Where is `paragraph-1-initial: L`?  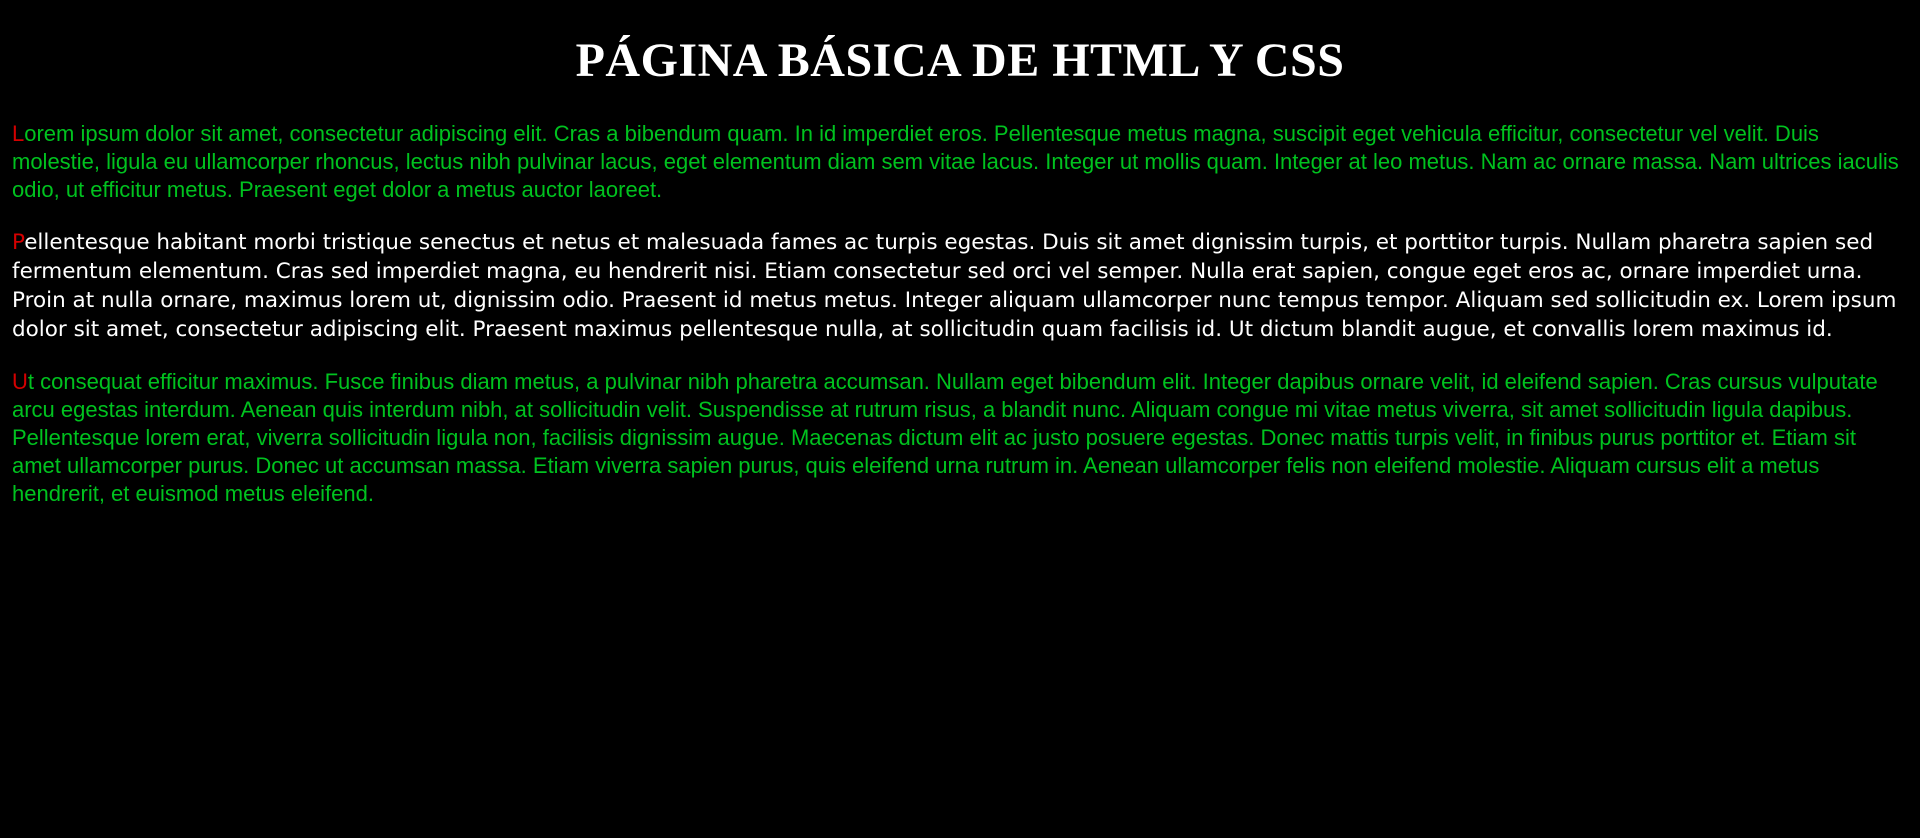
paragraph-1-initial: L is located at coordinates (18, 133).